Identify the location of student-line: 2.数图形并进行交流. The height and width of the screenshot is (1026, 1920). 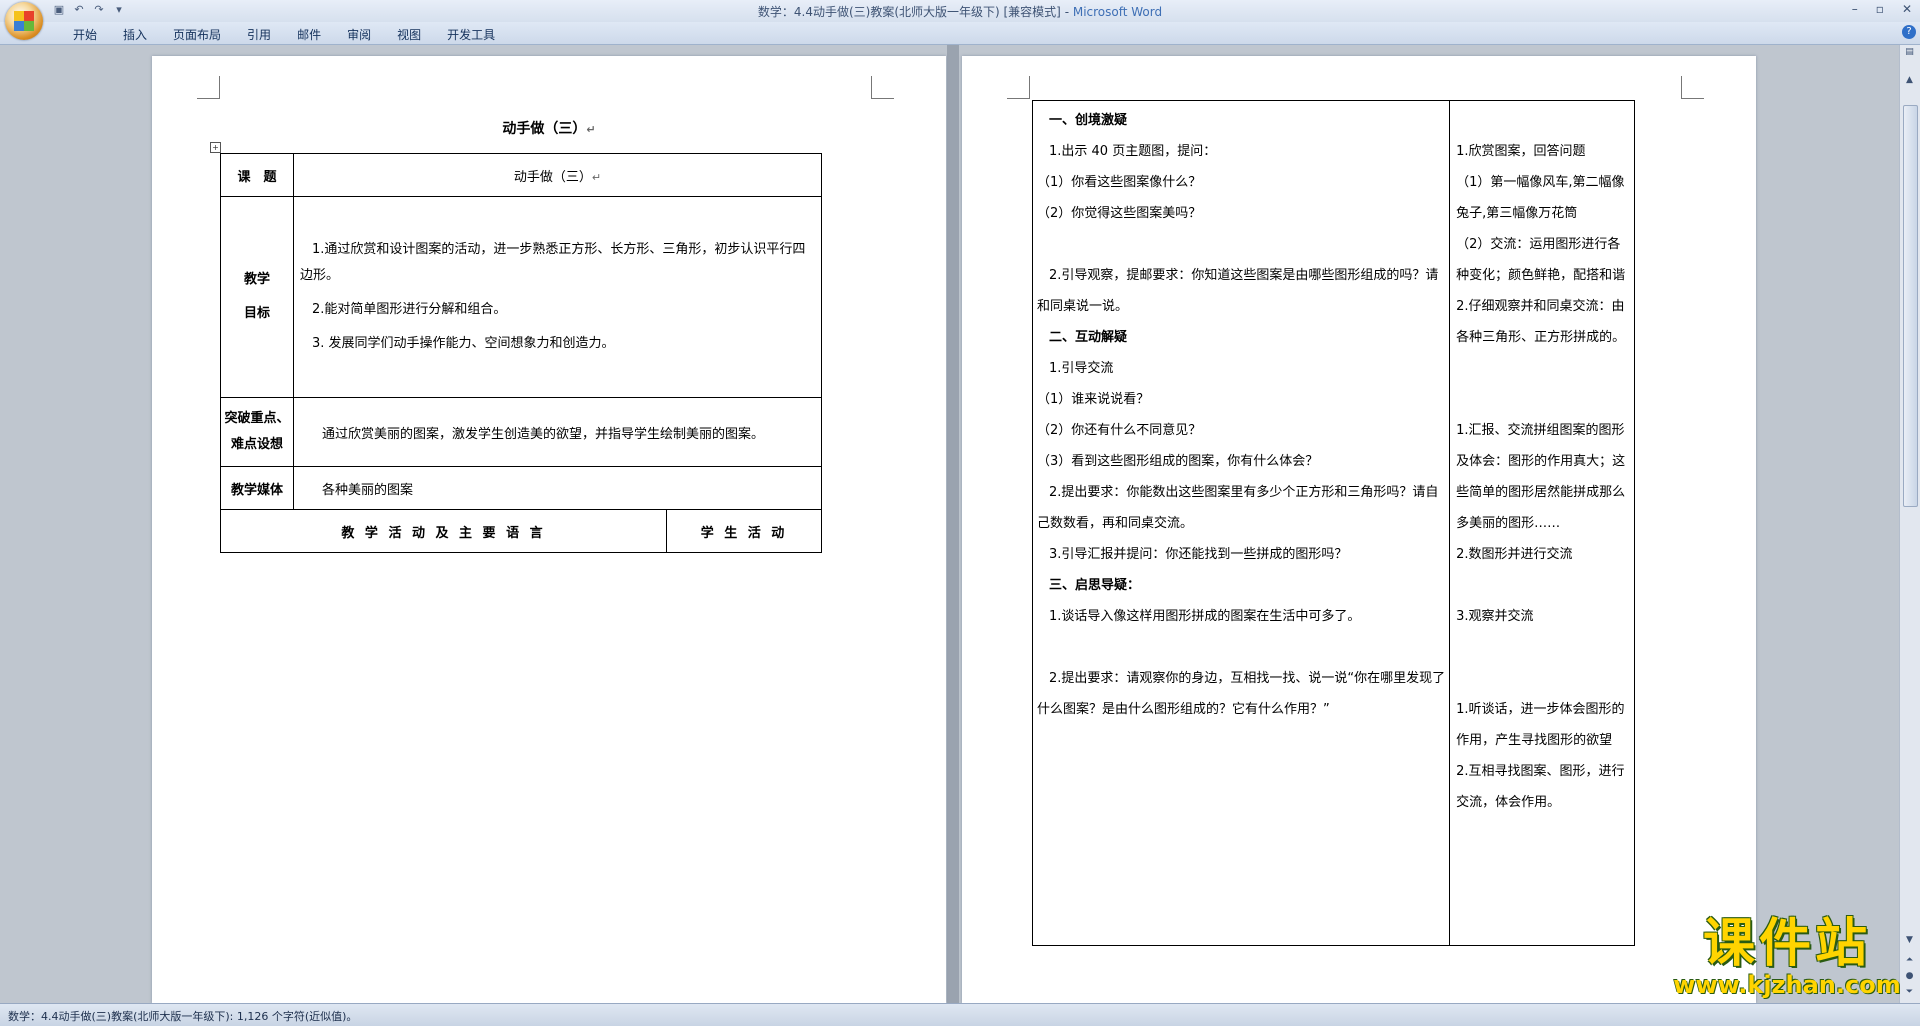
(1514, 554).